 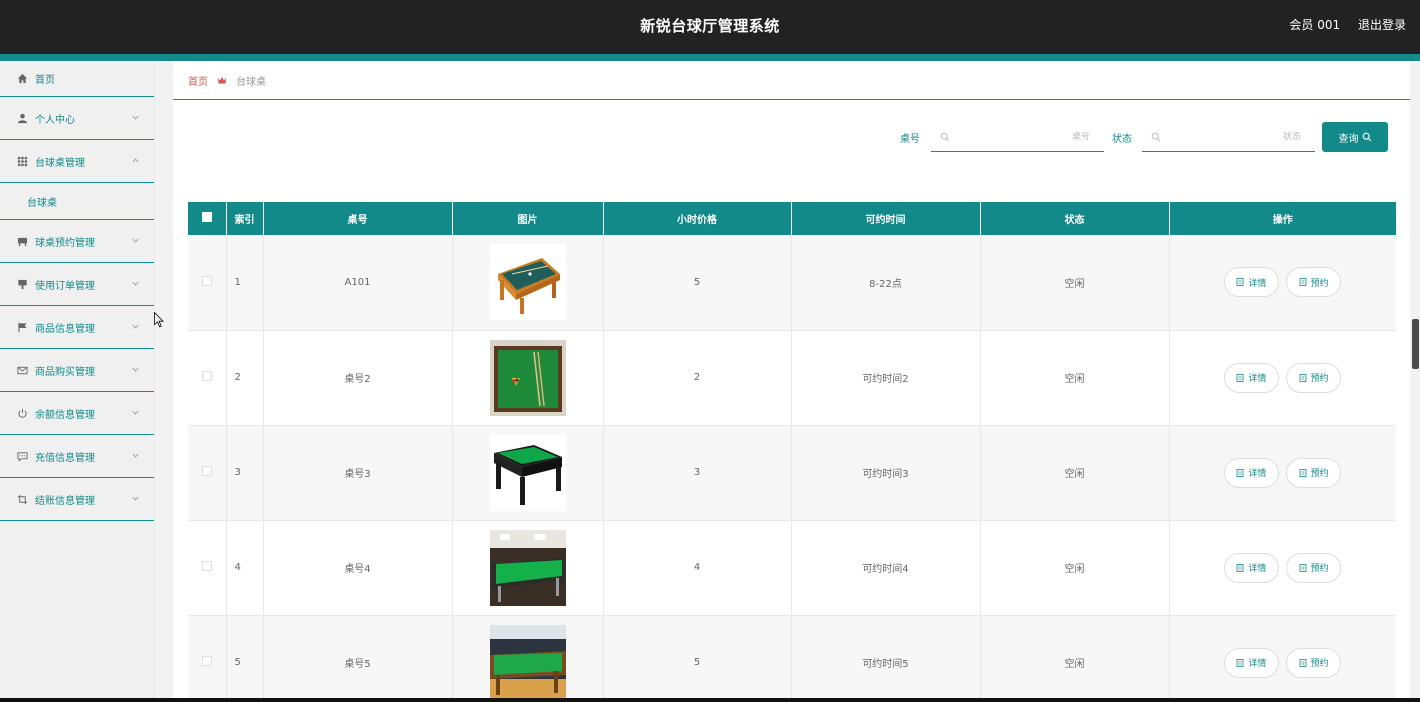 I want to click on row-index: 2, so click(x=245, y=378).